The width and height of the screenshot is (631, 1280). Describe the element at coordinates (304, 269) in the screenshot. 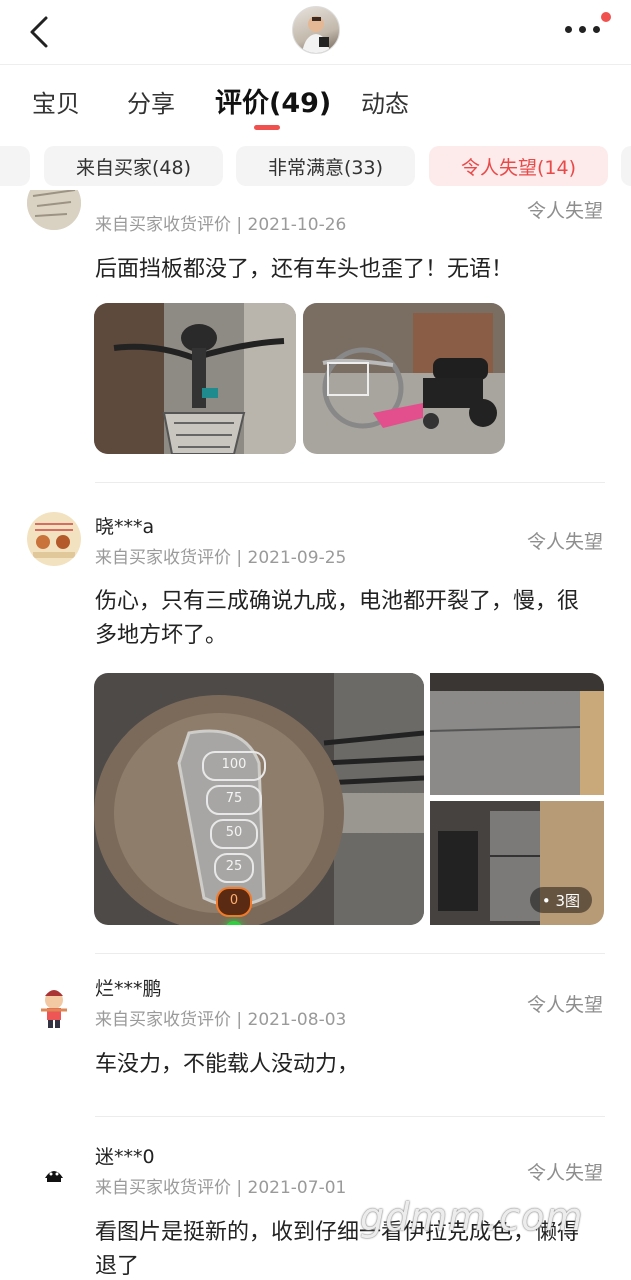

I see `review-text: 后面挡板都没了，还有车头也歪了！无语！` at that location.